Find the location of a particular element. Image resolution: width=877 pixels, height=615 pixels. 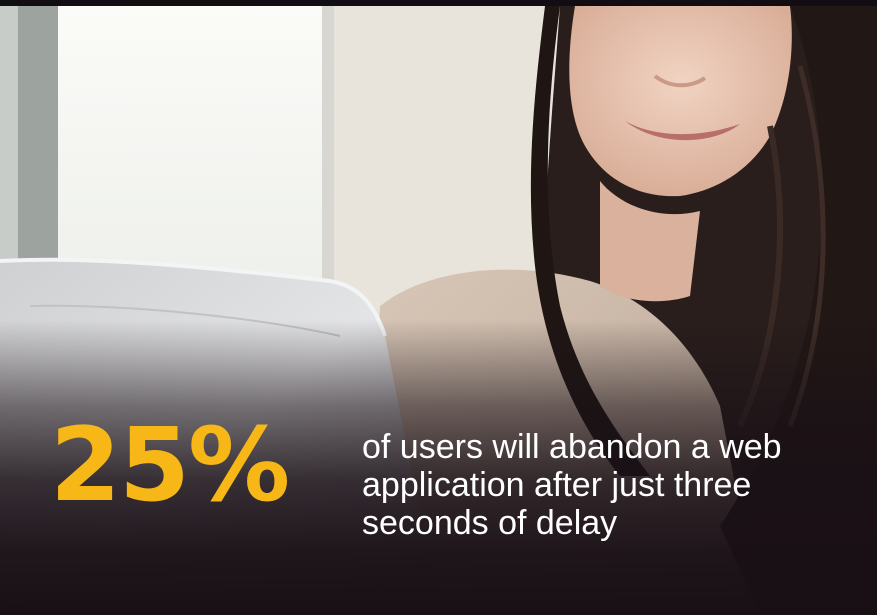

caption-line: of users will abandon a web is located at coordinates (572, 447).